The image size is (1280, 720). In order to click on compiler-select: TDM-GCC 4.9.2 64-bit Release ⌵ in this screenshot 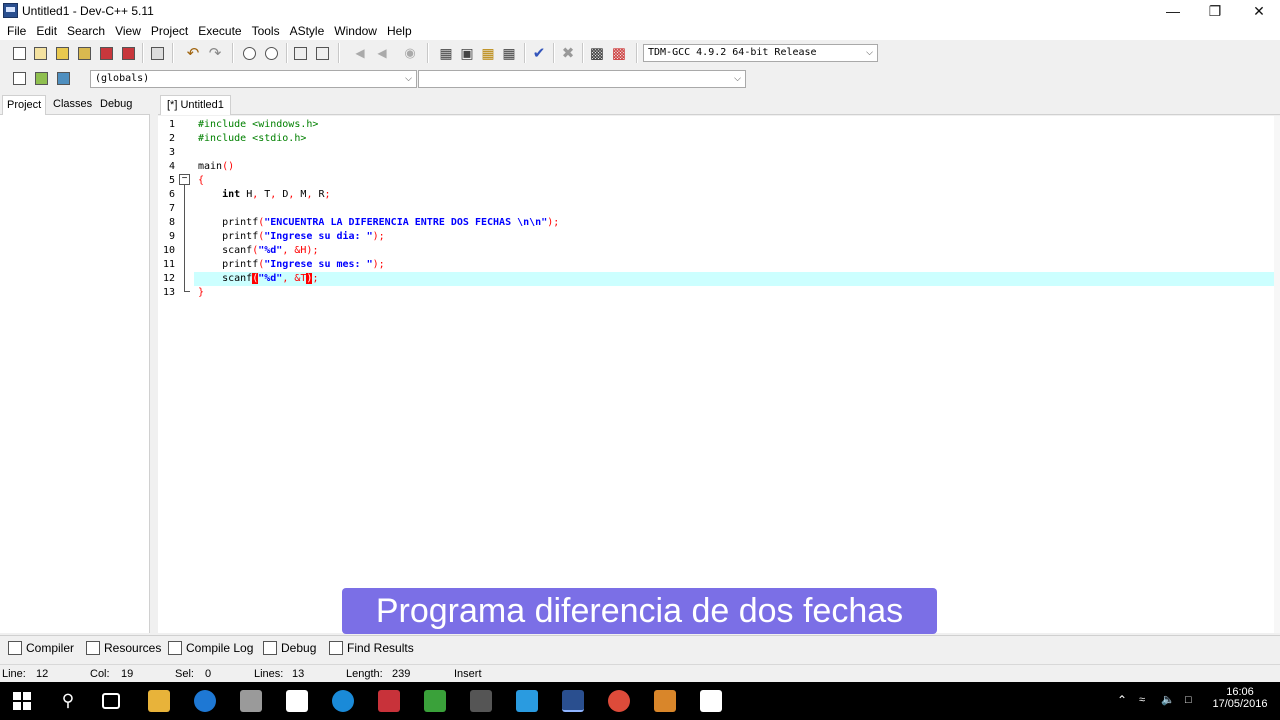, I will do `click(760, 53)`.